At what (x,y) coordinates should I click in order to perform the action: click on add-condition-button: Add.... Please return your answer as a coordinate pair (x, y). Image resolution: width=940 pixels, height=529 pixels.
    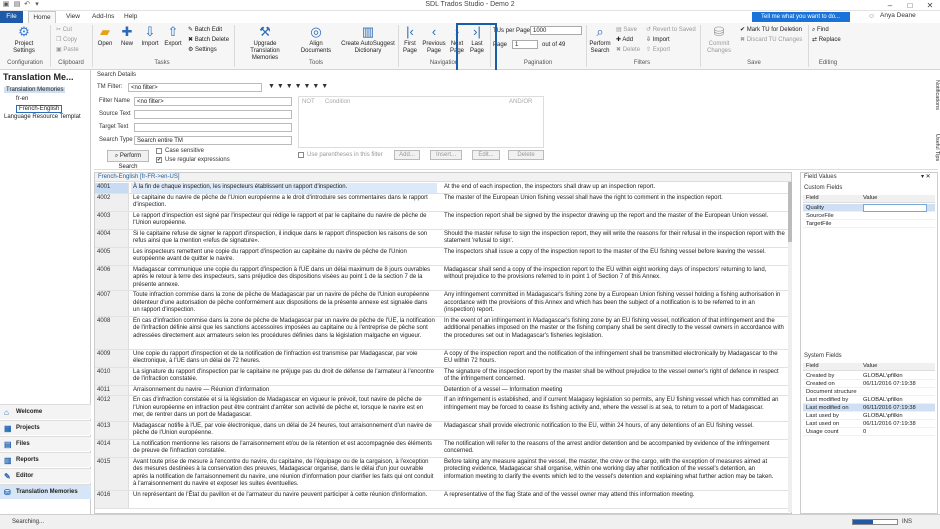
    Looking at the image, I should click on (407, 155).